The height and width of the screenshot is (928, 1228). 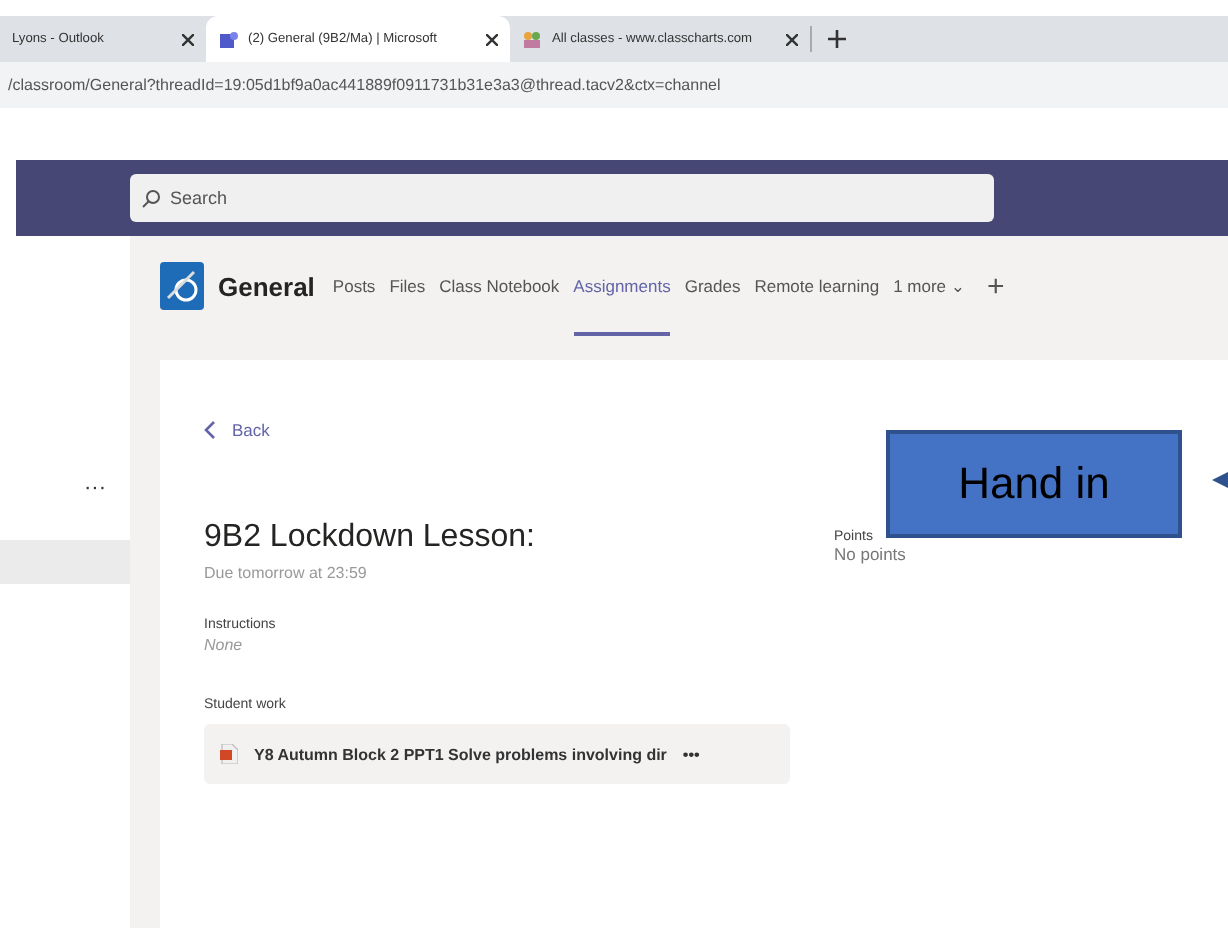 What do you see at coordinates (532, 39) in the screenshot?
I see `people-icon` at bounding box center [532, 39].